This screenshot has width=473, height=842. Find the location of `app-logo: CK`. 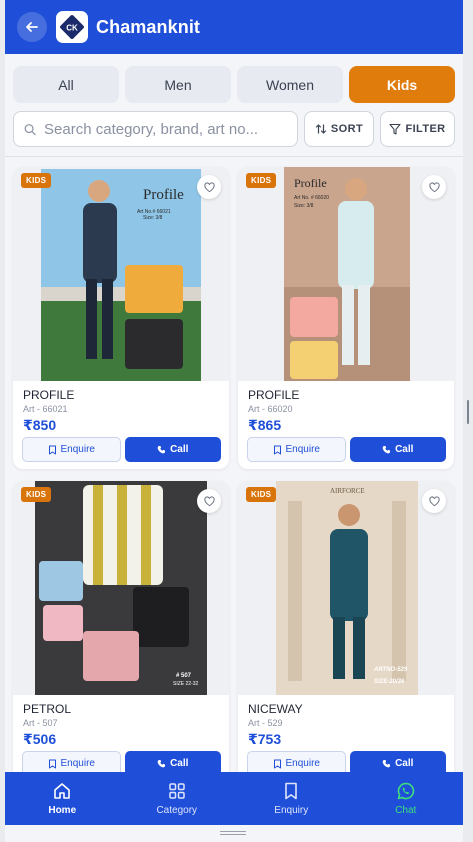

app-logo: CK is located at coordinates (72, 27).